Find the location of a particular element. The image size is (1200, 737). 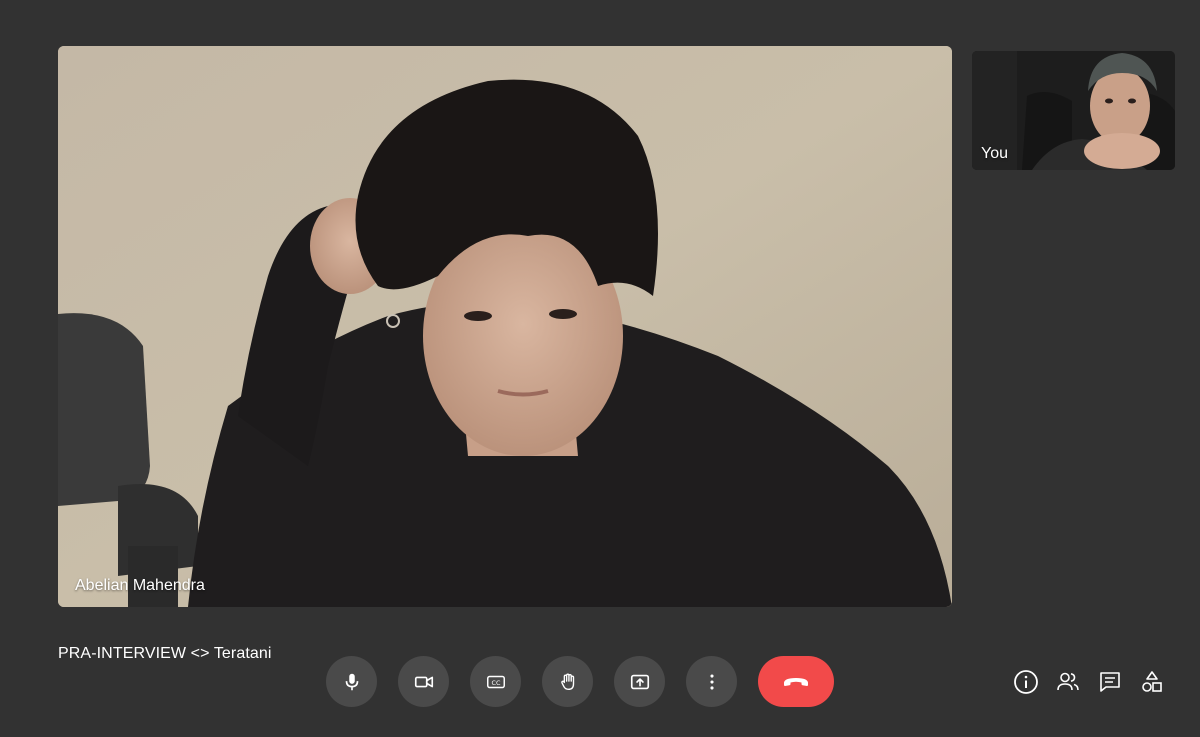

people-button is located at coordinates (1068, 682).